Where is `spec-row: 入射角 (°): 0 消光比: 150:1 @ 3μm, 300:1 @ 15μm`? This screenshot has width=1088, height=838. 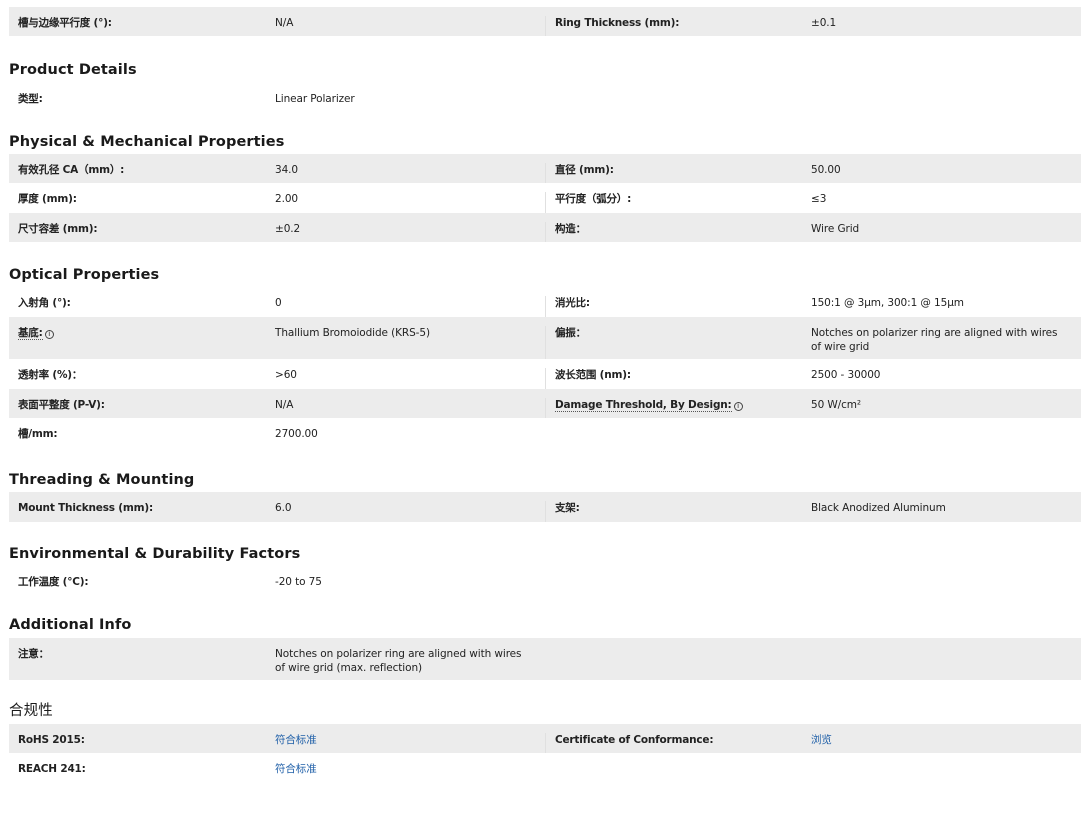 spec-row: 入射角 (°): 0 消光比: 150:1 @ 3μm, 300:1 @ 15μm is located at coordinates (545, 303).